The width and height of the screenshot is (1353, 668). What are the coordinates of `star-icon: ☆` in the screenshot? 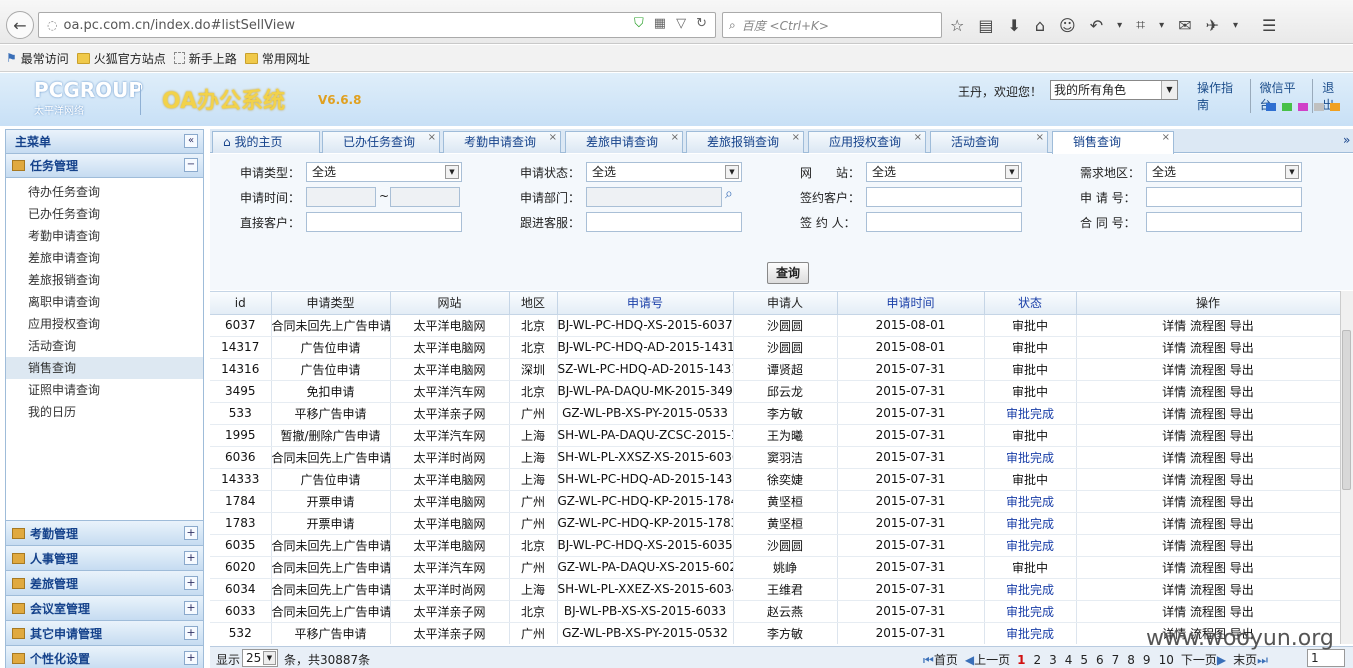 It's located at (957, 25).